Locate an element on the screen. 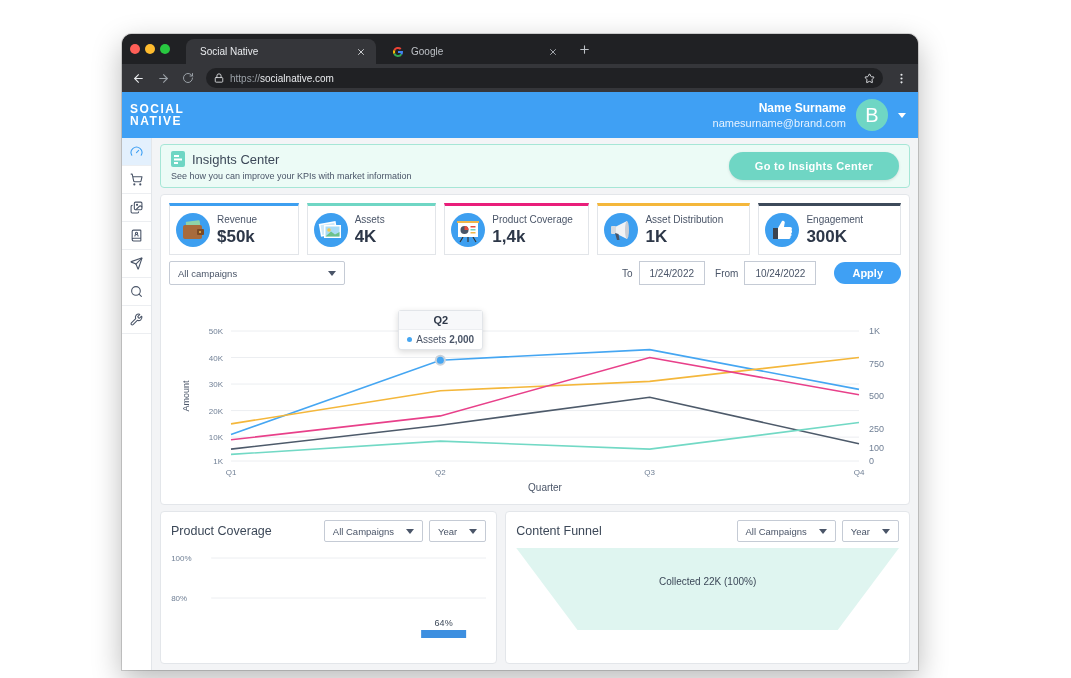 The image size is (1071, 678). bar-value-label: 64% is located at coordinates (443, 623).